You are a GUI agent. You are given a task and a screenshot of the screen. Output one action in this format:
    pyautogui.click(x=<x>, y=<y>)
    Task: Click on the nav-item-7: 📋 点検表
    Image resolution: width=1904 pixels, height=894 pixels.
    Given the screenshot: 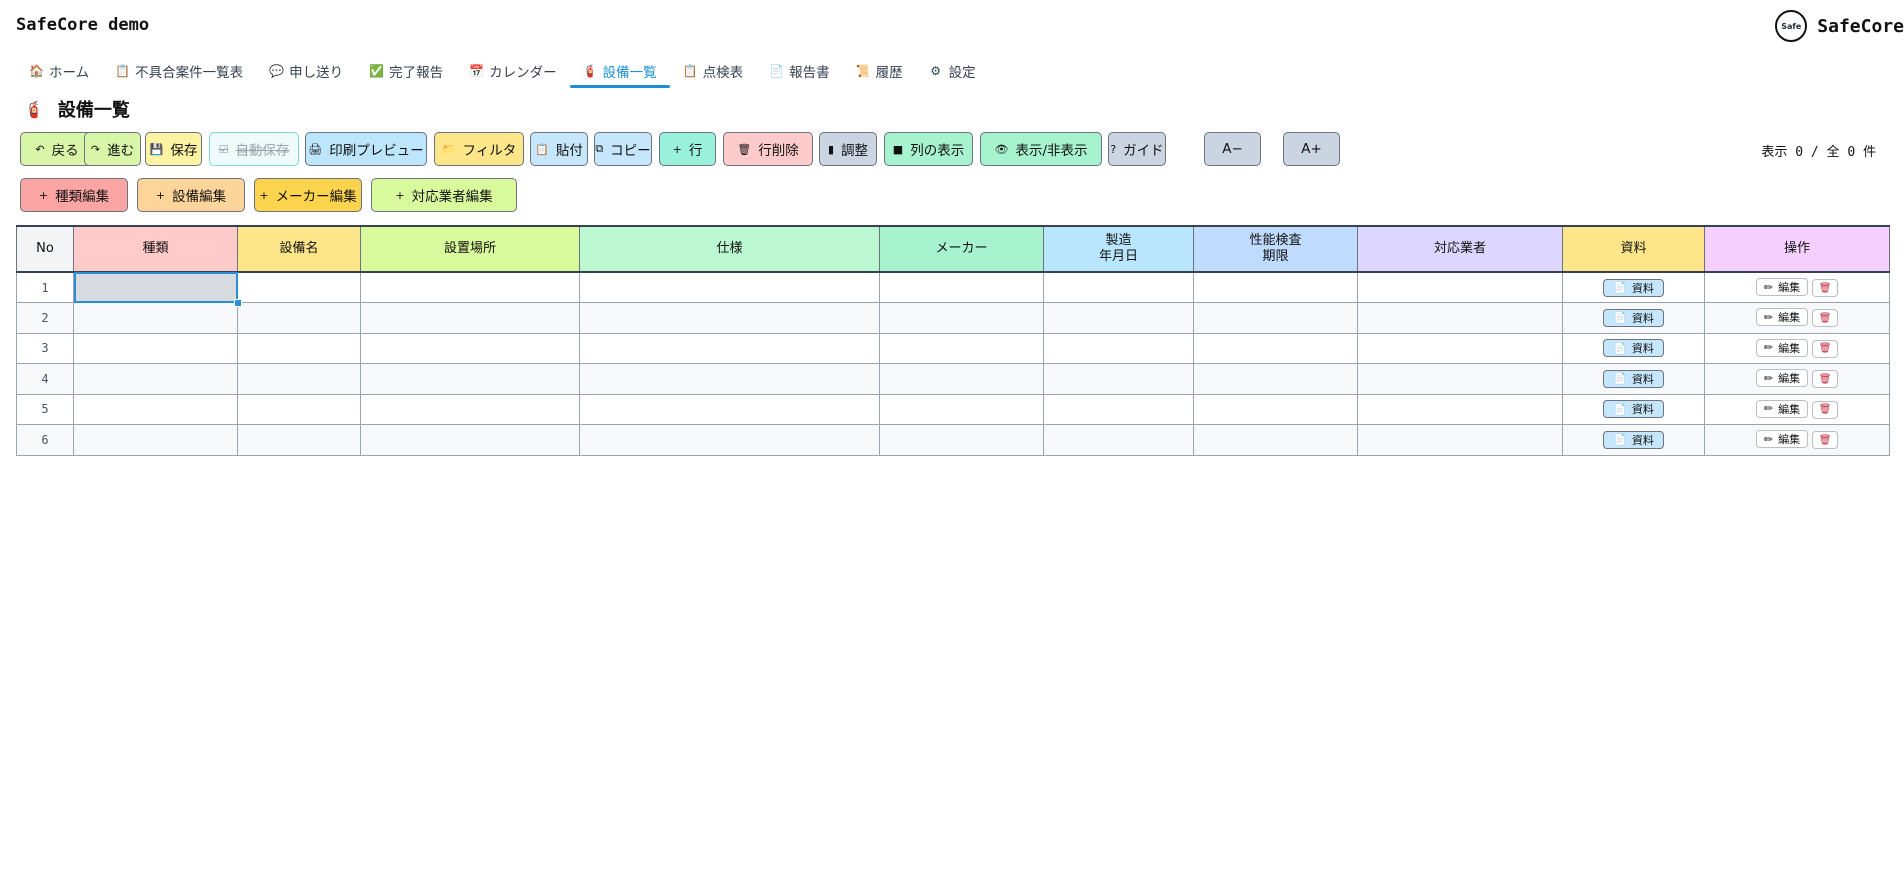 What is the action you would take?
    pyautogui.click(x=713, y=71)
    